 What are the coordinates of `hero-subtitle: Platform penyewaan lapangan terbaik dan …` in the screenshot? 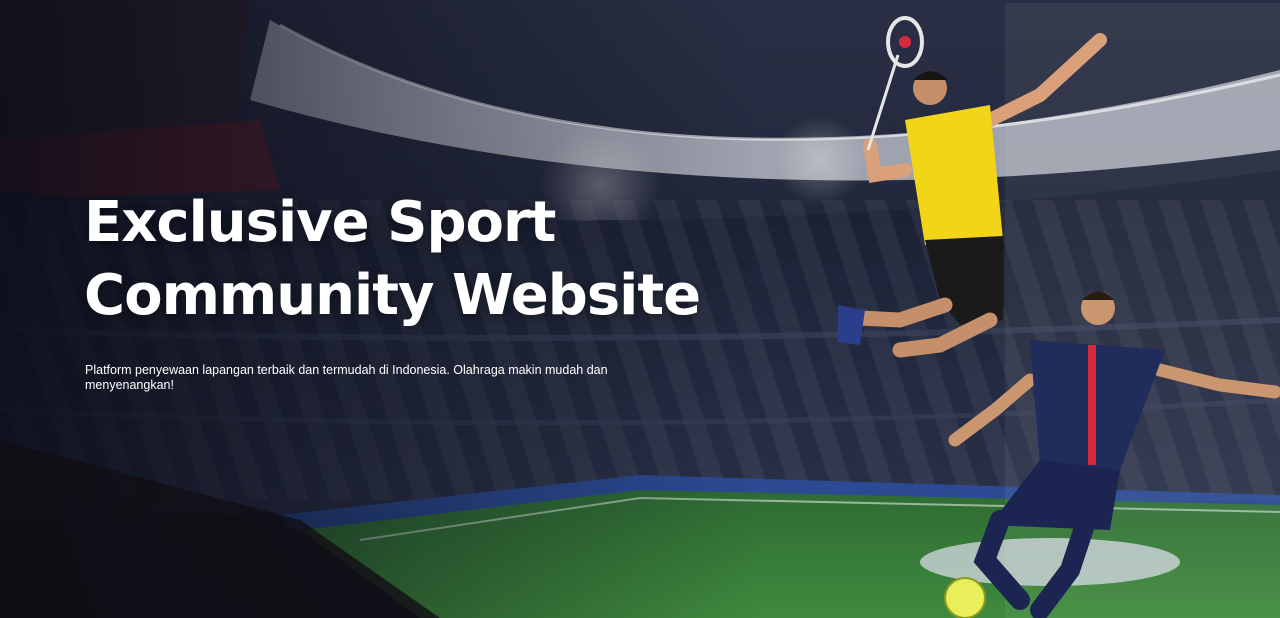 It's located at (346, 377).